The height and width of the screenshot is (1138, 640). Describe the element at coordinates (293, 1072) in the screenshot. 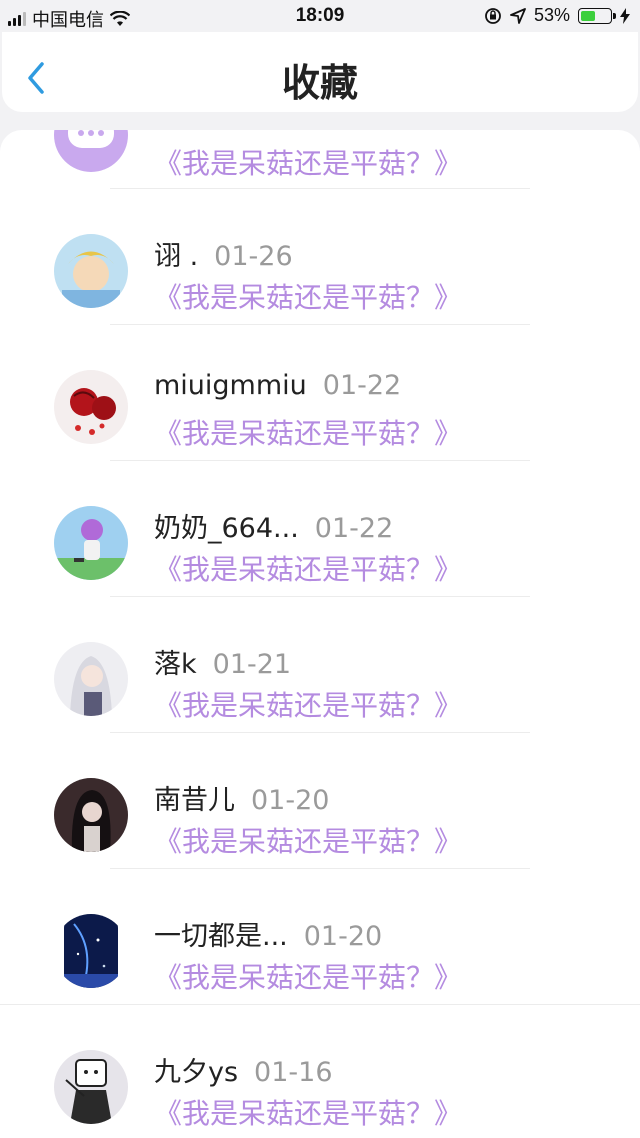

I see `favorite-date: 01-16` at that location.